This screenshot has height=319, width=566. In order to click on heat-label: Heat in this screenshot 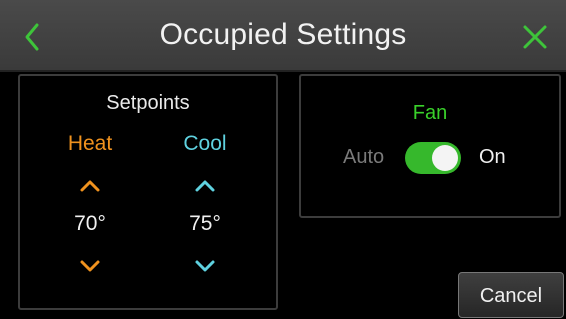, I will do `click(90, 143)`.